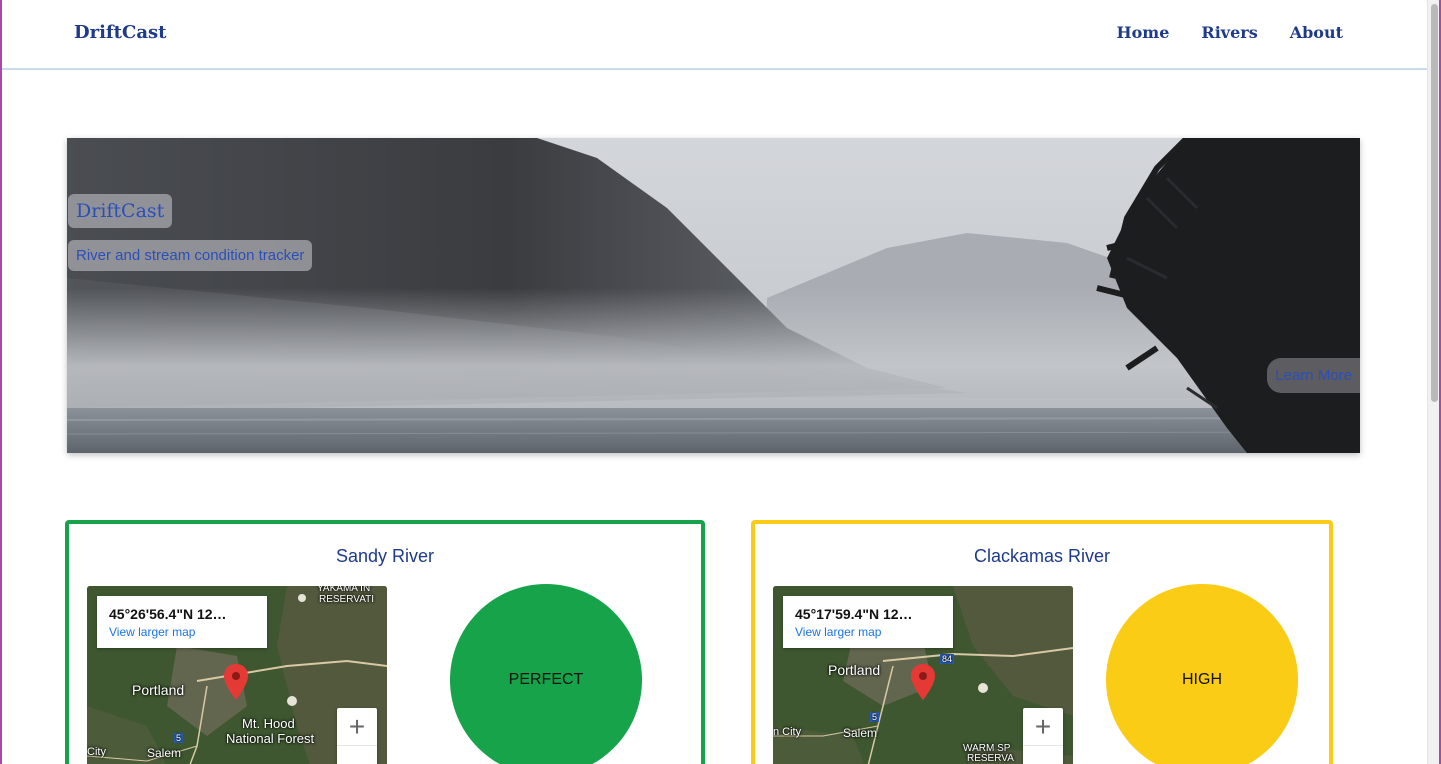 The width and height of the screenshot is (1441, 764). Describe the element at coordinates (96, 752) in the screenshot. I see `map-label-city: City` at that location.